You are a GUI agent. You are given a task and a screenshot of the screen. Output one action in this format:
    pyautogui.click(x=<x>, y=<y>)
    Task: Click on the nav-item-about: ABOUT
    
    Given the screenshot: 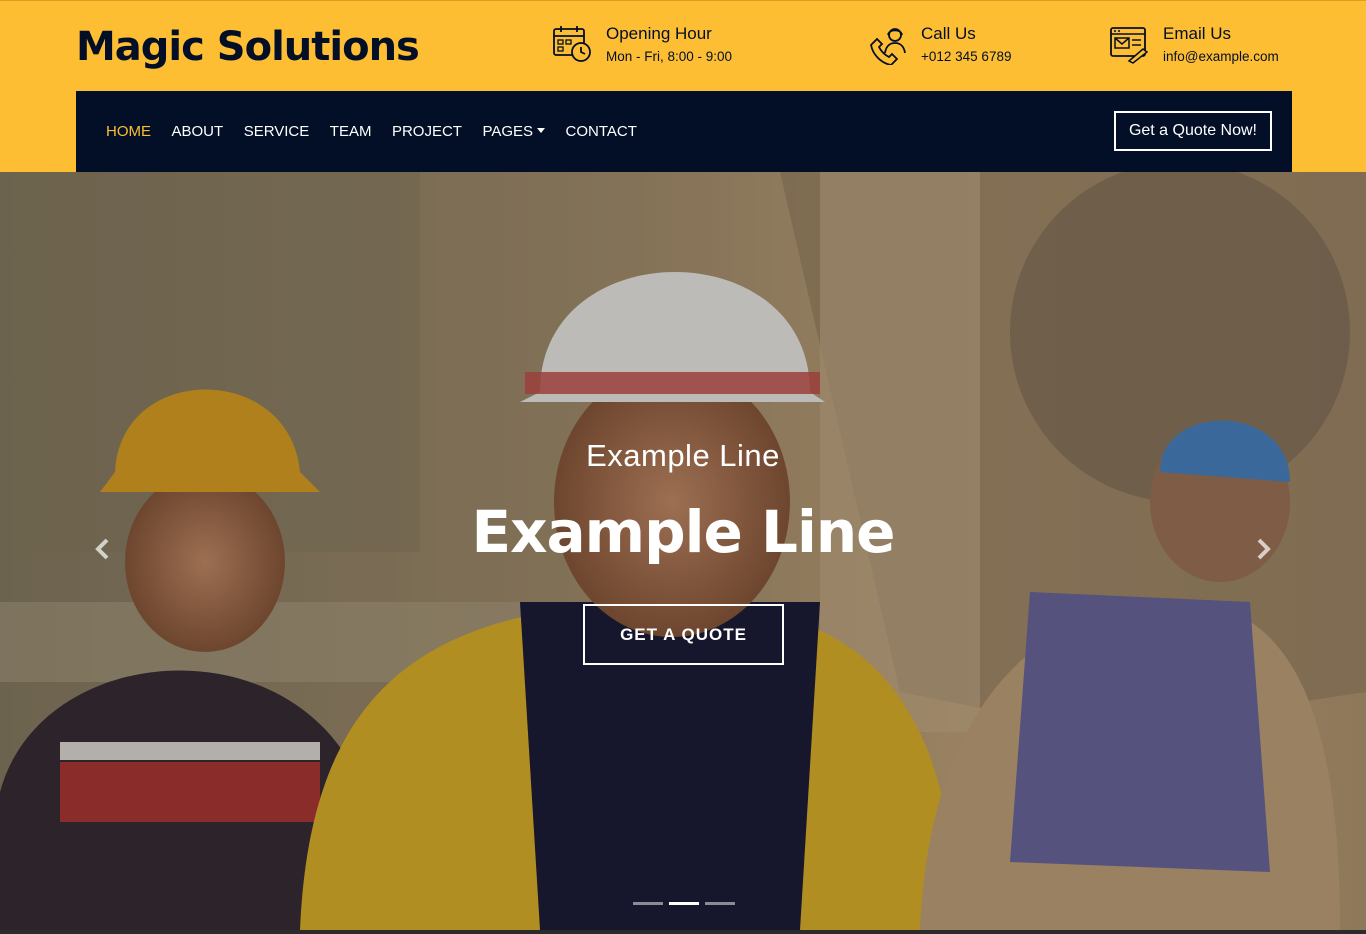 What is the action you would take?
    pyautogui.click(x=198, y=131)
    